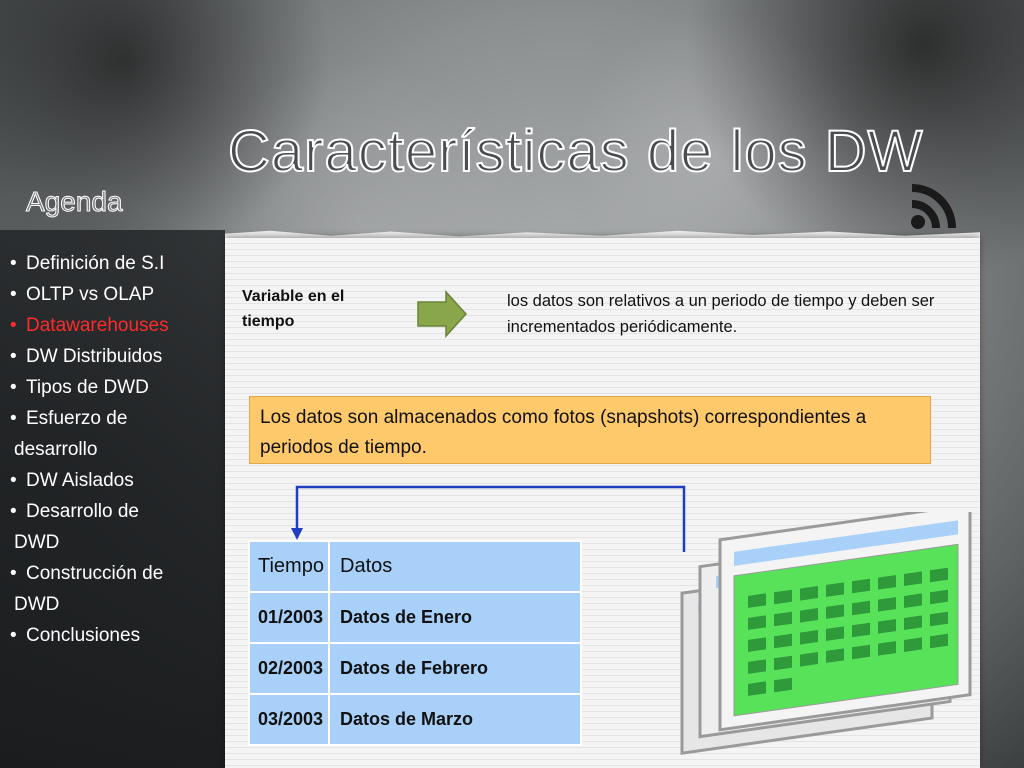 The width and height of the screenshot is (1024, 768). I want to click on agenda-item-tipos-dwd: • Tipos de DWD, so click(117, 387).